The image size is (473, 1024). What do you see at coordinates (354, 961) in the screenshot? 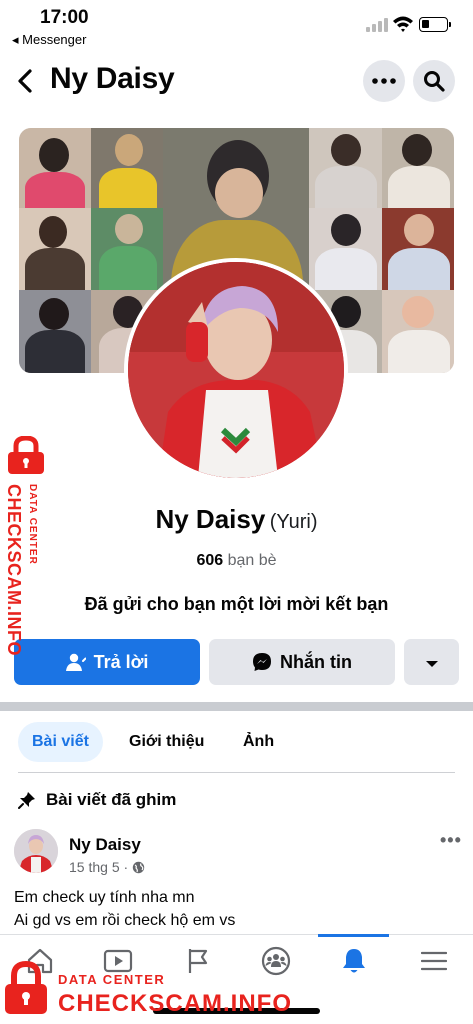
I see `notifications-bell-icon` at bounding box center [354, 961].